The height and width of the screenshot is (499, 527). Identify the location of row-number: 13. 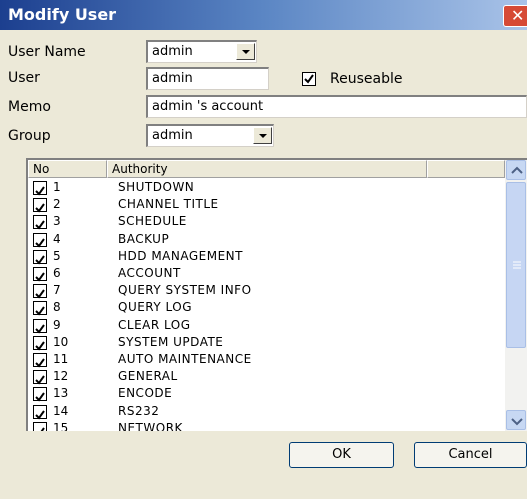
(61, 393).